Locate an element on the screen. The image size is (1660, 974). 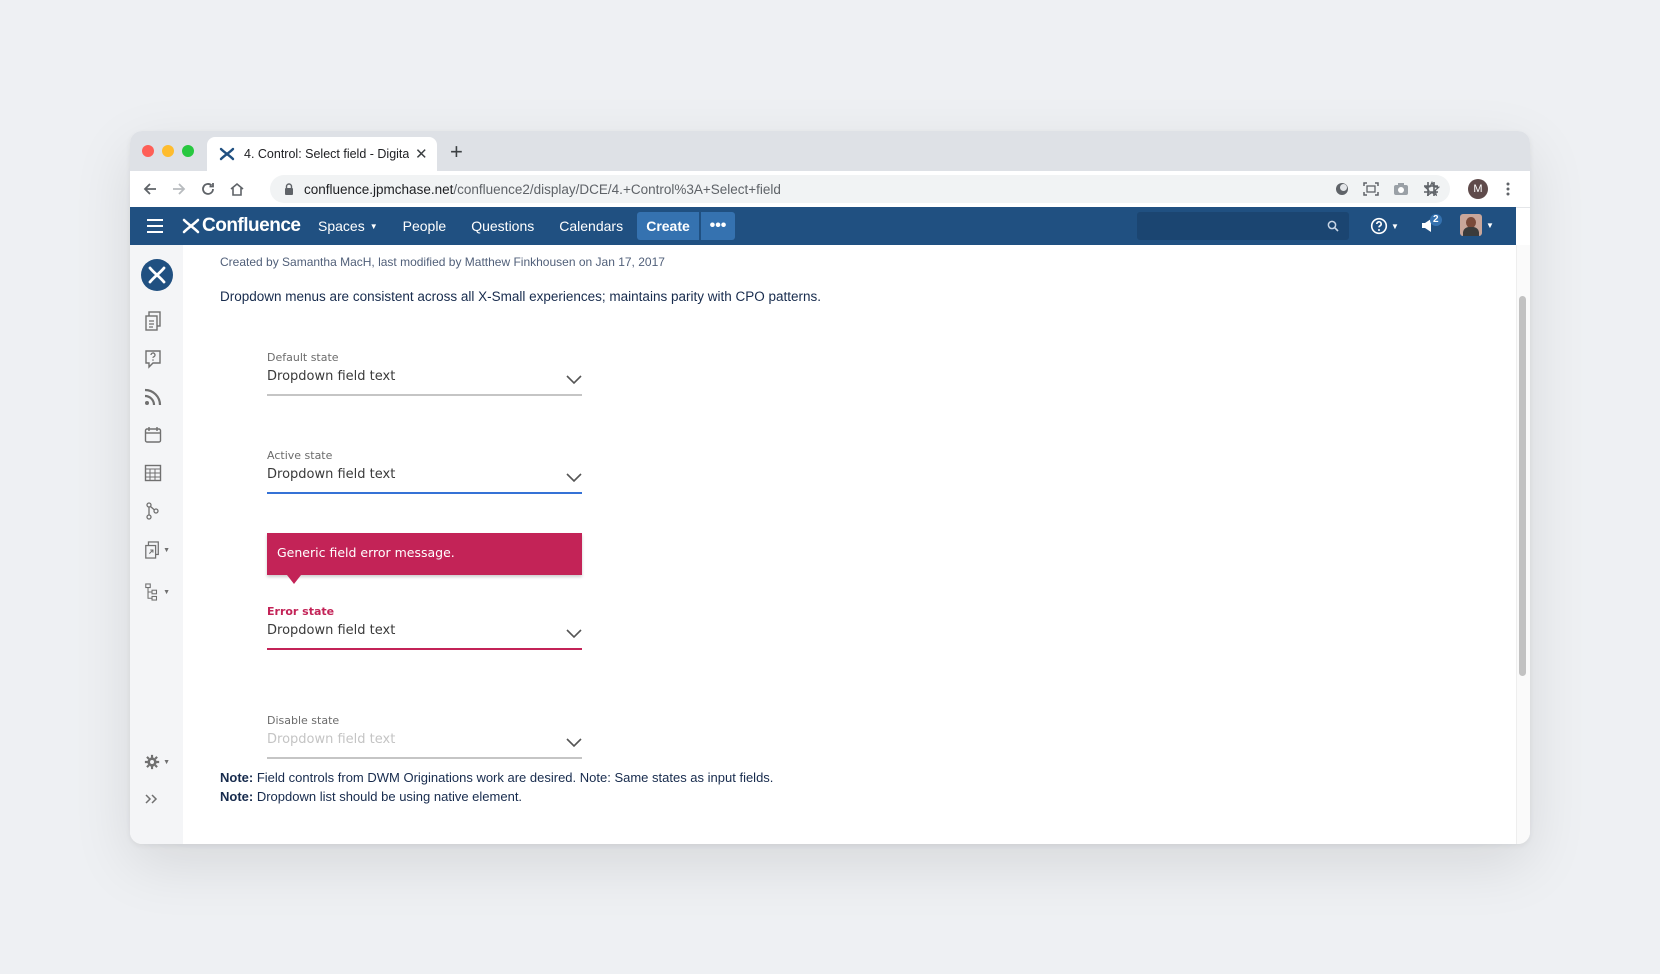
field-underline-error is located at coordinates (424, 649).